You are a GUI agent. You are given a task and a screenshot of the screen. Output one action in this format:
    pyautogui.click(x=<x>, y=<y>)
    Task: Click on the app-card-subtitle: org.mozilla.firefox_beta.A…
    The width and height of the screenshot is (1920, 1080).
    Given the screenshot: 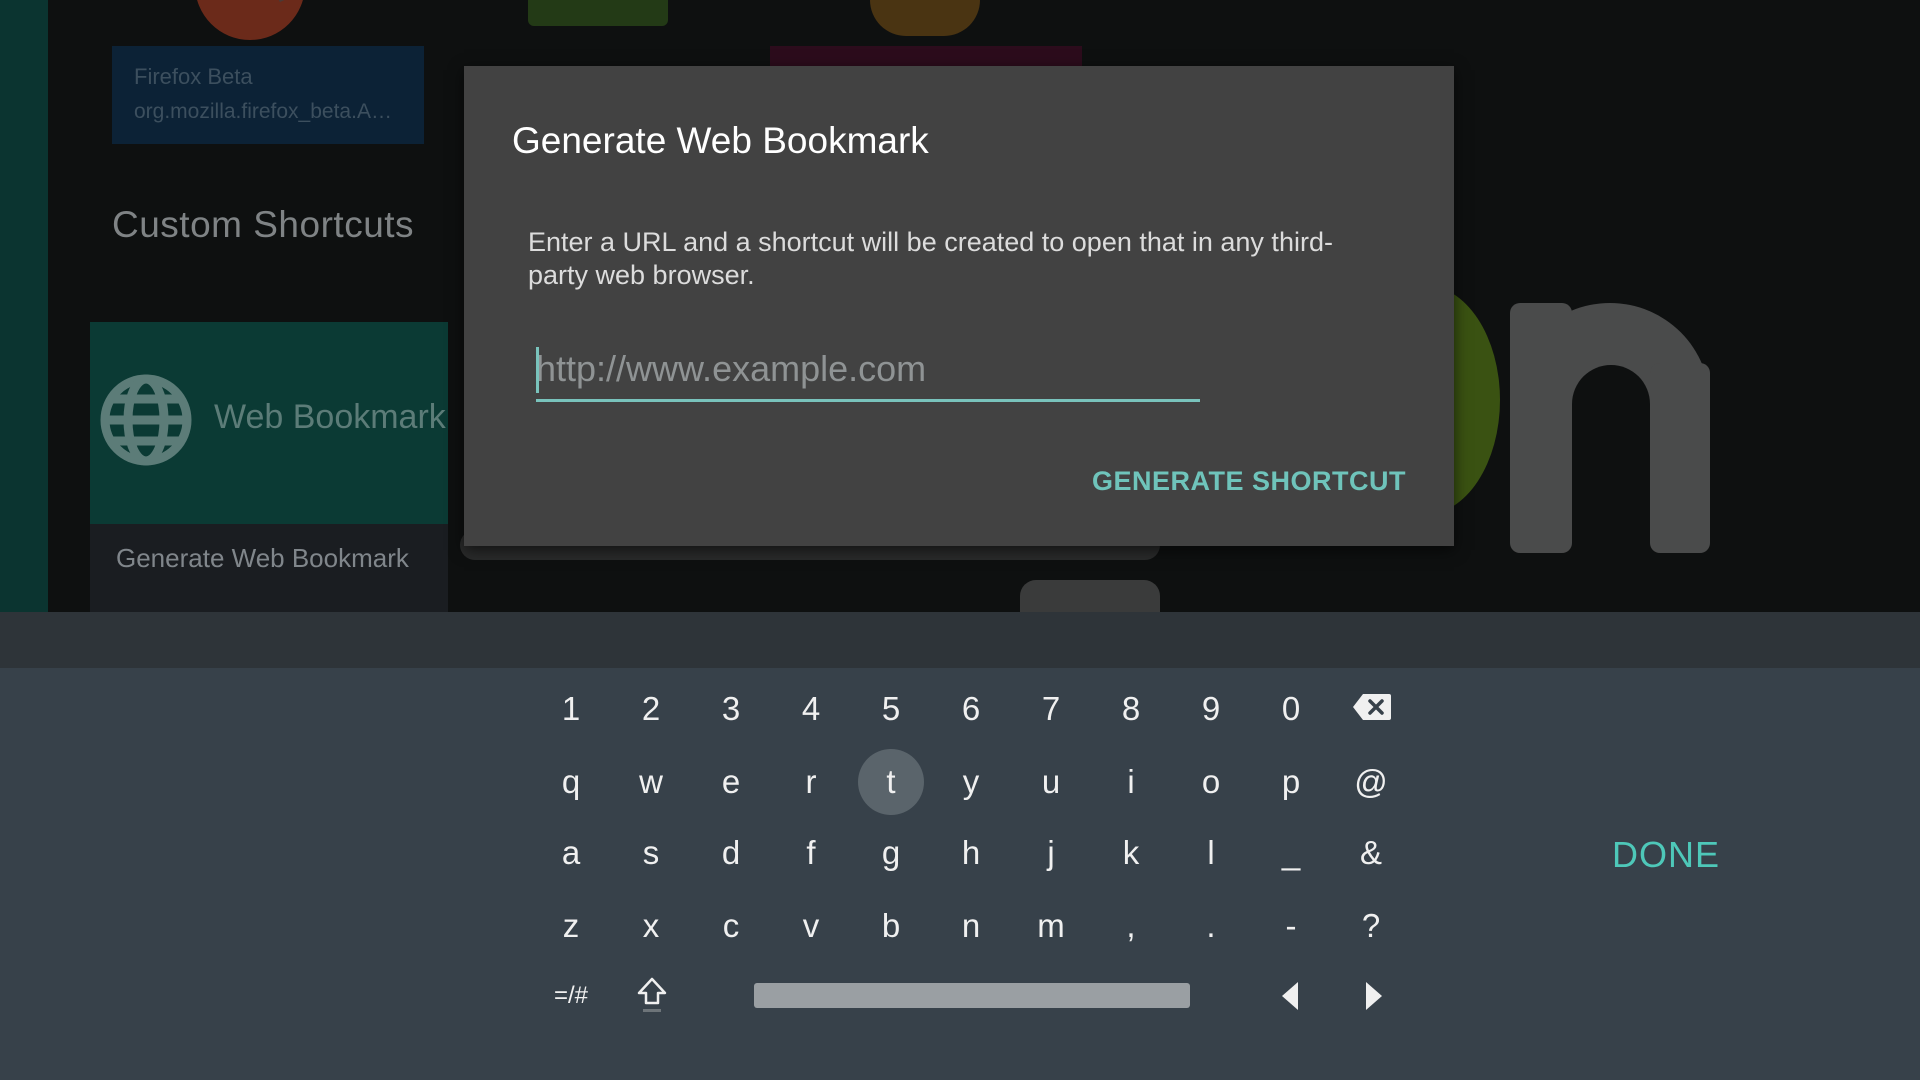 What is the action you would take?
    pyautogui.click(x=263, y=111)
    